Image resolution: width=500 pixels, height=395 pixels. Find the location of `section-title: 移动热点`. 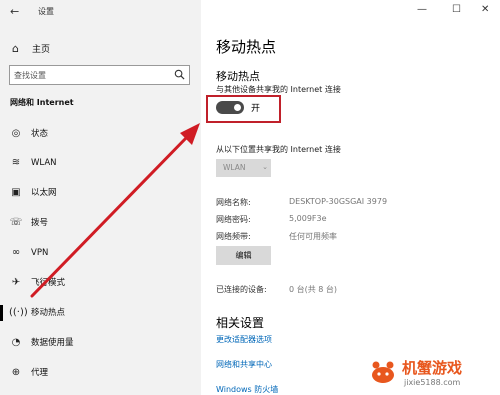

section-title: 移动热点 is located at coordinates (238, 76).